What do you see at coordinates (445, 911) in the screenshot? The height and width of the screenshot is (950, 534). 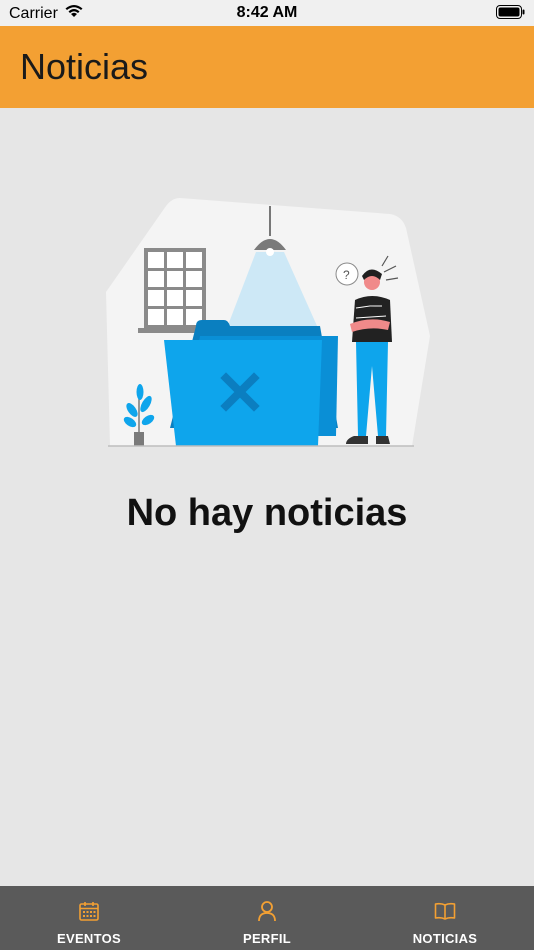 I see `book-icon` at bounding box center [445, 911].